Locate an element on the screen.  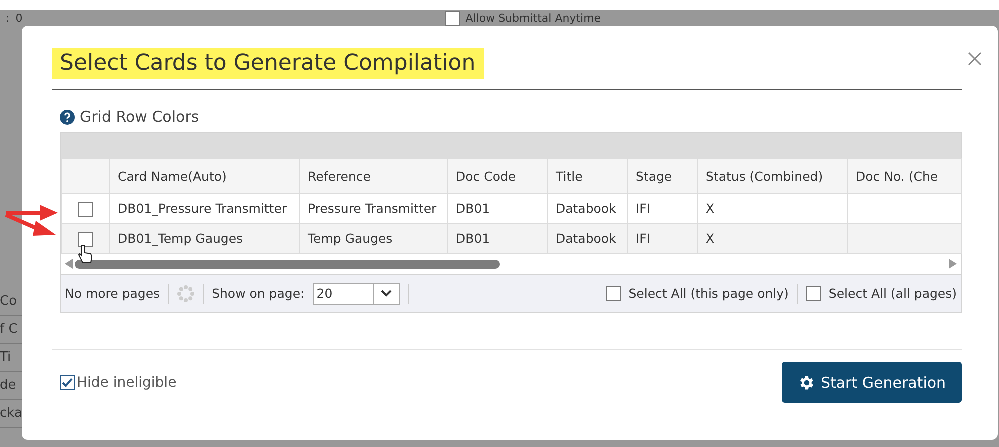
help-icon is located at coordinates (67, 117).